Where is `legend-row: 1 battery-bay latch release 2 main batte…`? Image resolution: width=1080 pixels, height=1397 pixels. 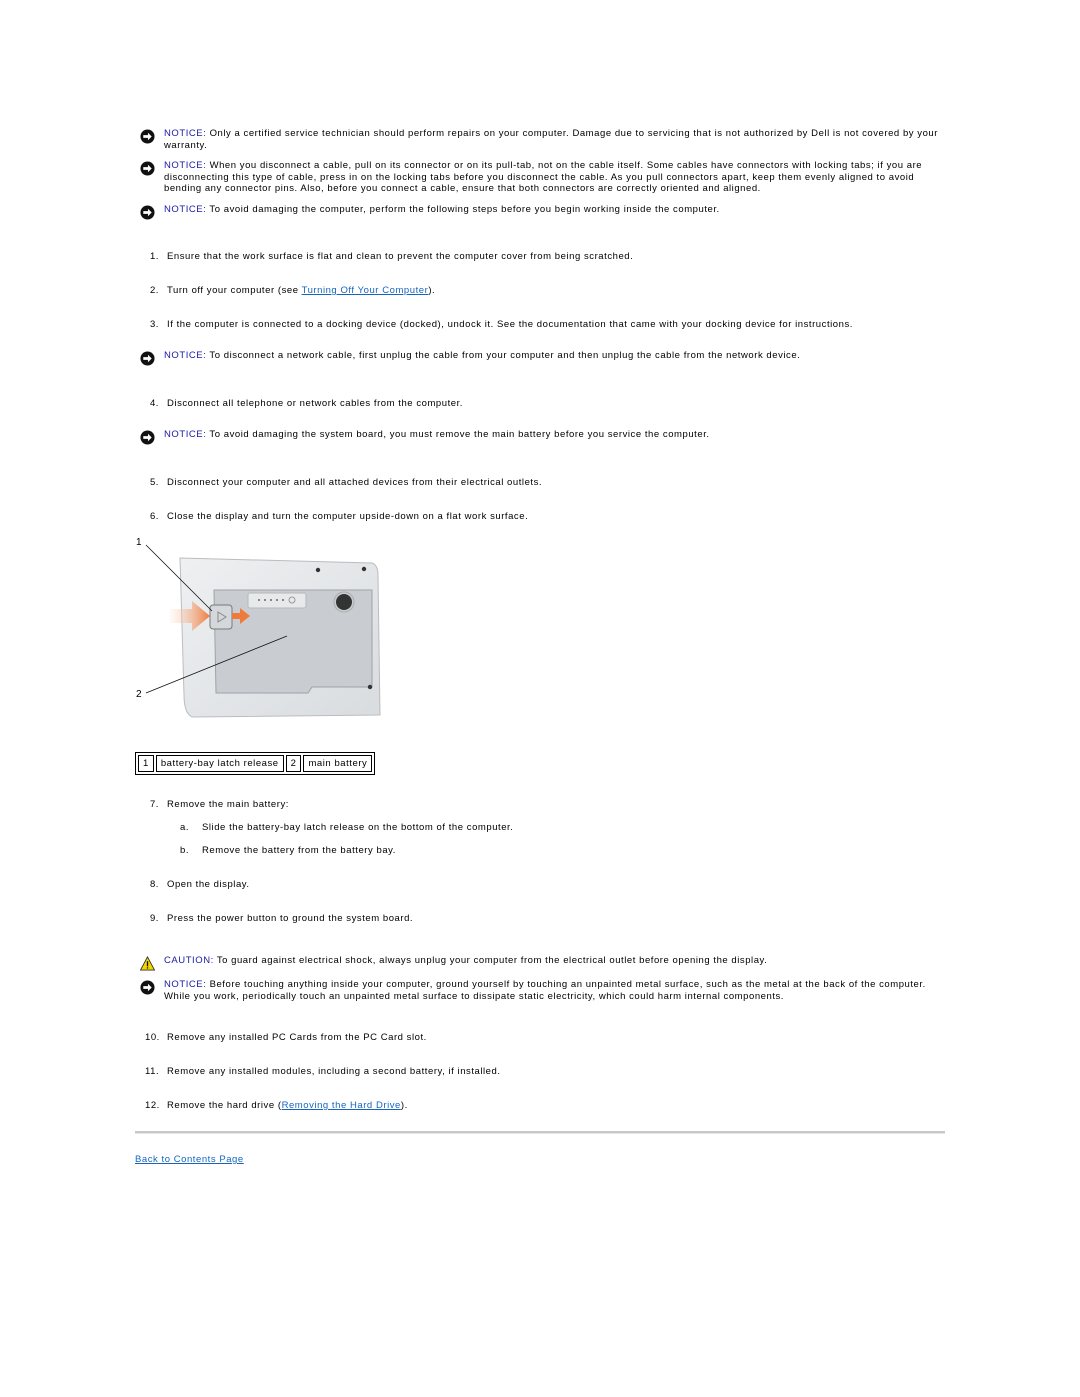
legend-row: 1 battery-bay latch release 2 main batte… is located at coordinates (255, 763).